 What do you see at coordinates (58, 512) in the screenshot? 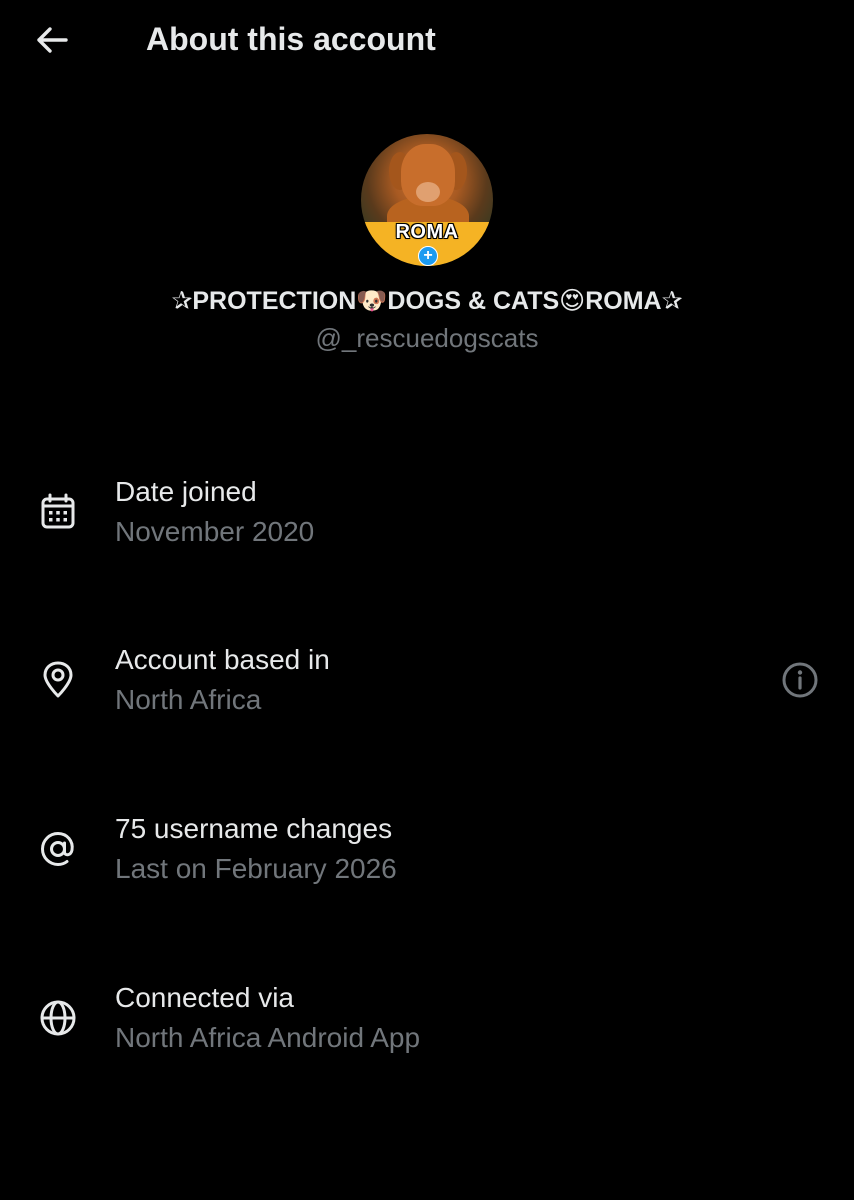
I see `calendar-icon` at bounding box center [58, 512].